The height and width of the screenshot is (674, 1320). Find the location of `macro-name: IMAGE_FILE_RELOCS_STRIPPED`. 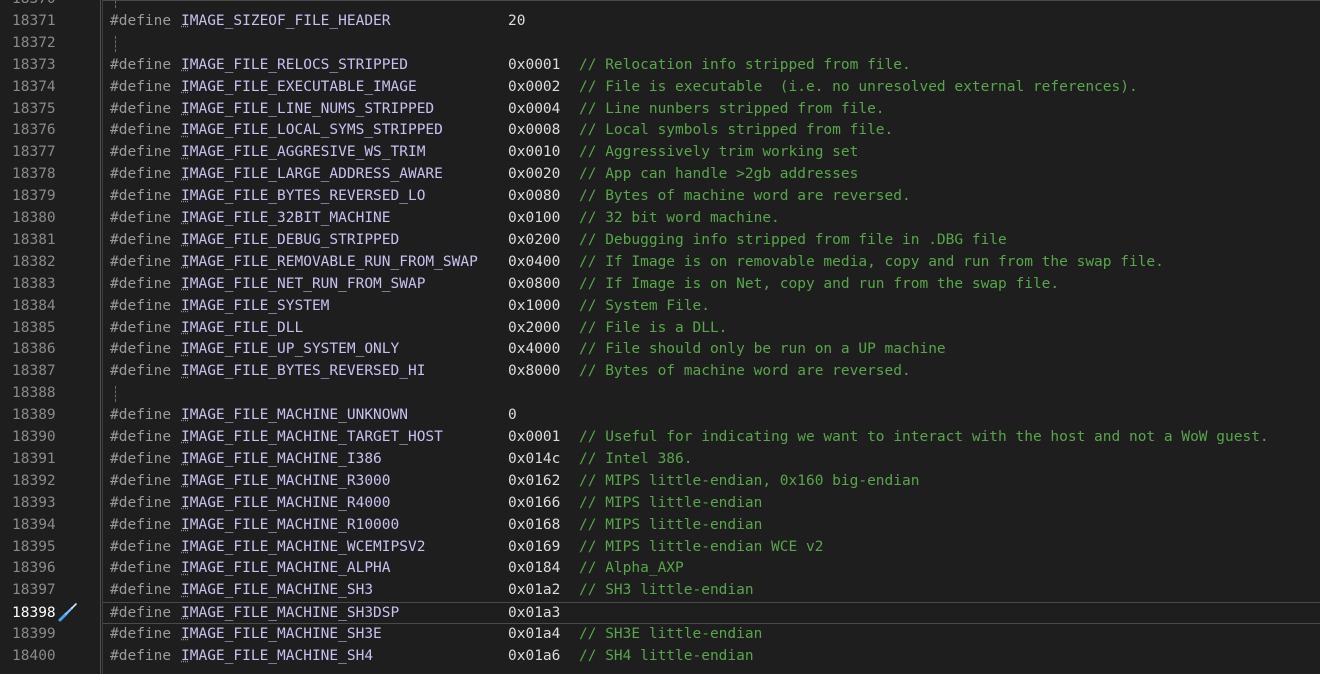

macro-name: IMAGE_FILE_RELOCS_STRIPPED is located at coordinates (294, 64).